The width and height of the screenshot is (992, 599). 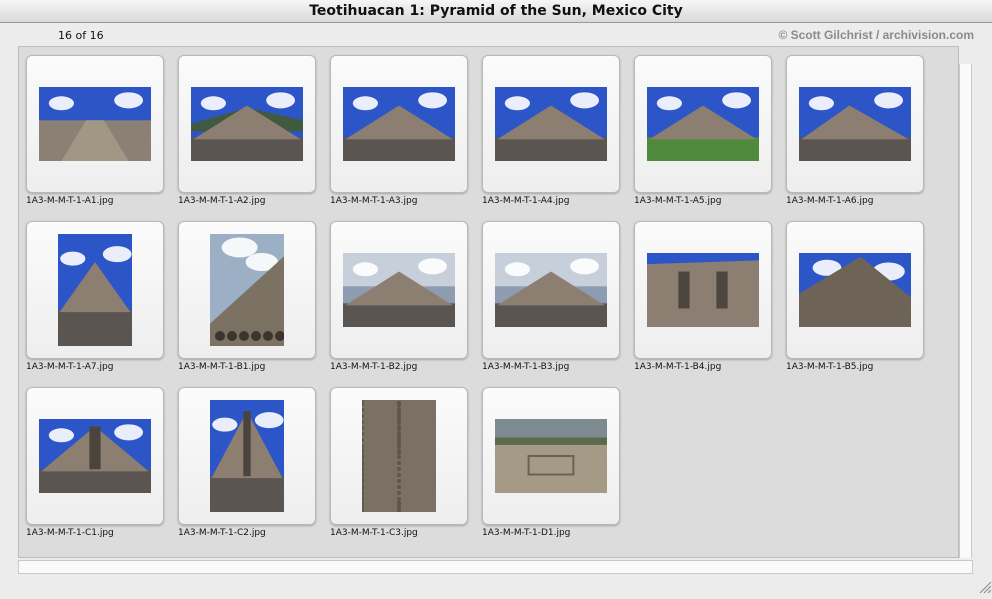 I want to click on thumbnail-filename: 1A3-M-M-T-1-A4.jpg, so click(x=526, y=201).